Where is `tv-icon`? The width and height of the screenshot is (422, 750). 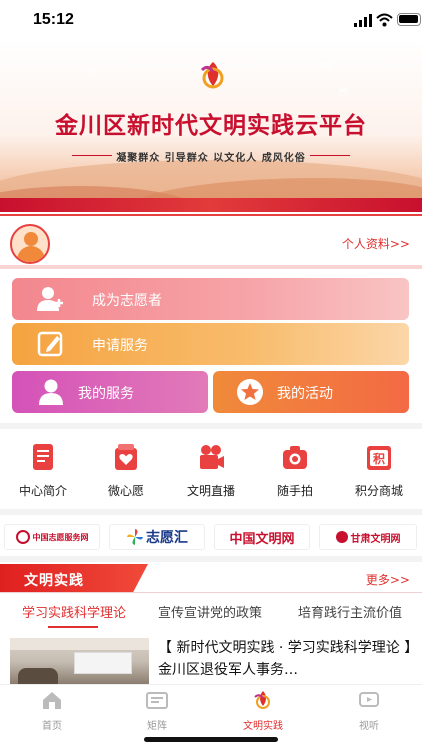 tv-icon is located at coordinates (369, 699).